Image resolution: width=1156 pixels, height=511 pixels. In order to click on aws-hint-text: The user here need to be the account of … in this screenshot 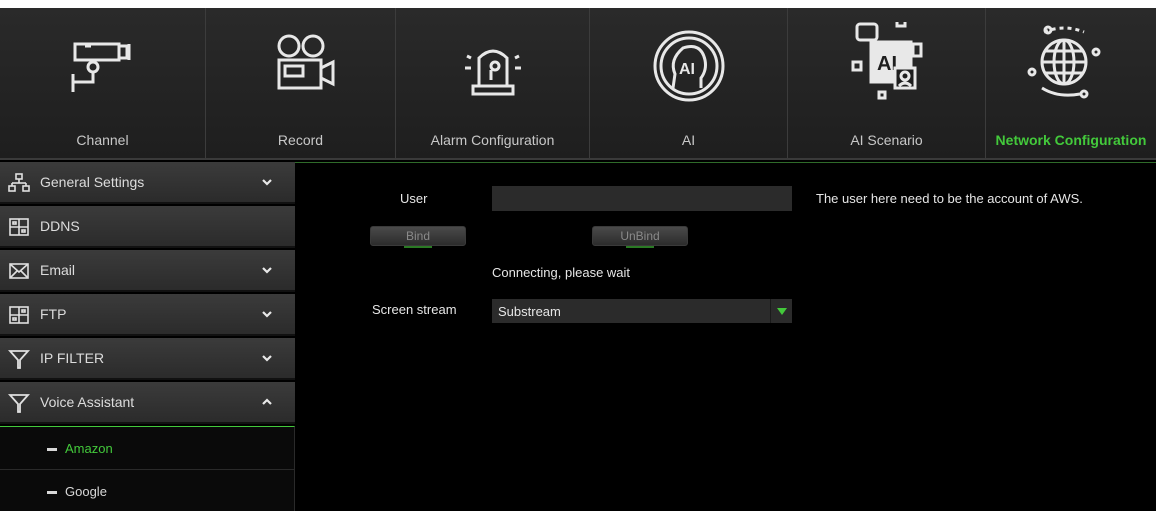, I will do `click(949, 198)`.